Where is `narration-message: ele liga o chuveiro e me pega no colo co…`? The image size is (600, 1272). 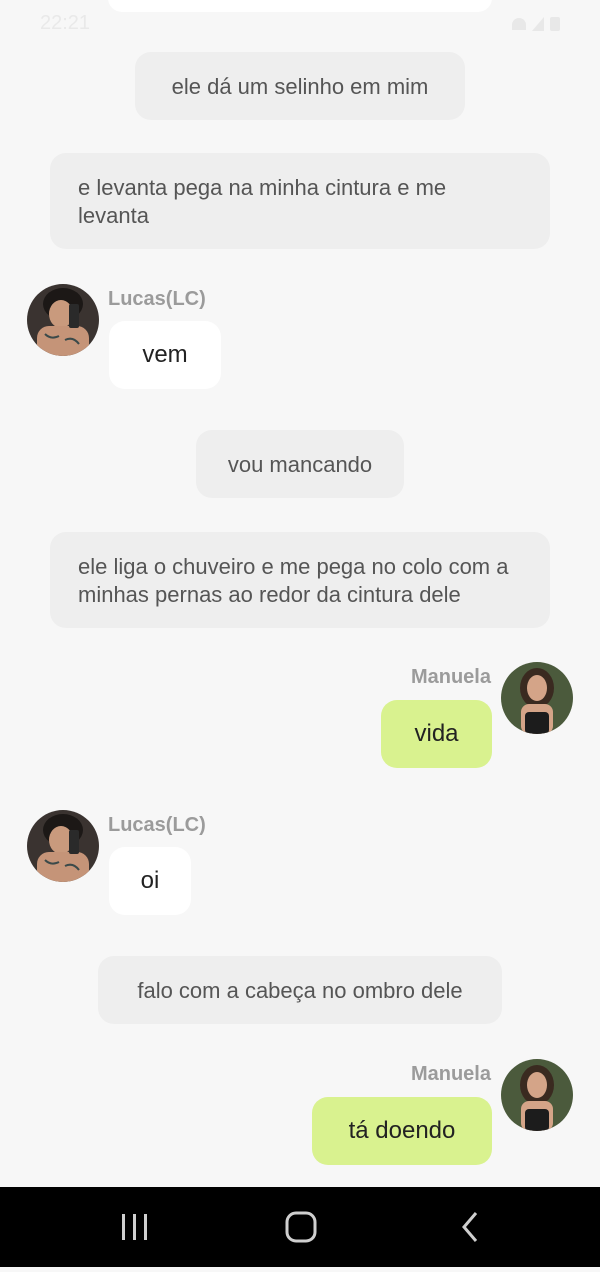
narration-message: ele liga o chuveiro e me pega no colo co… is located at coordinates (300, 580).